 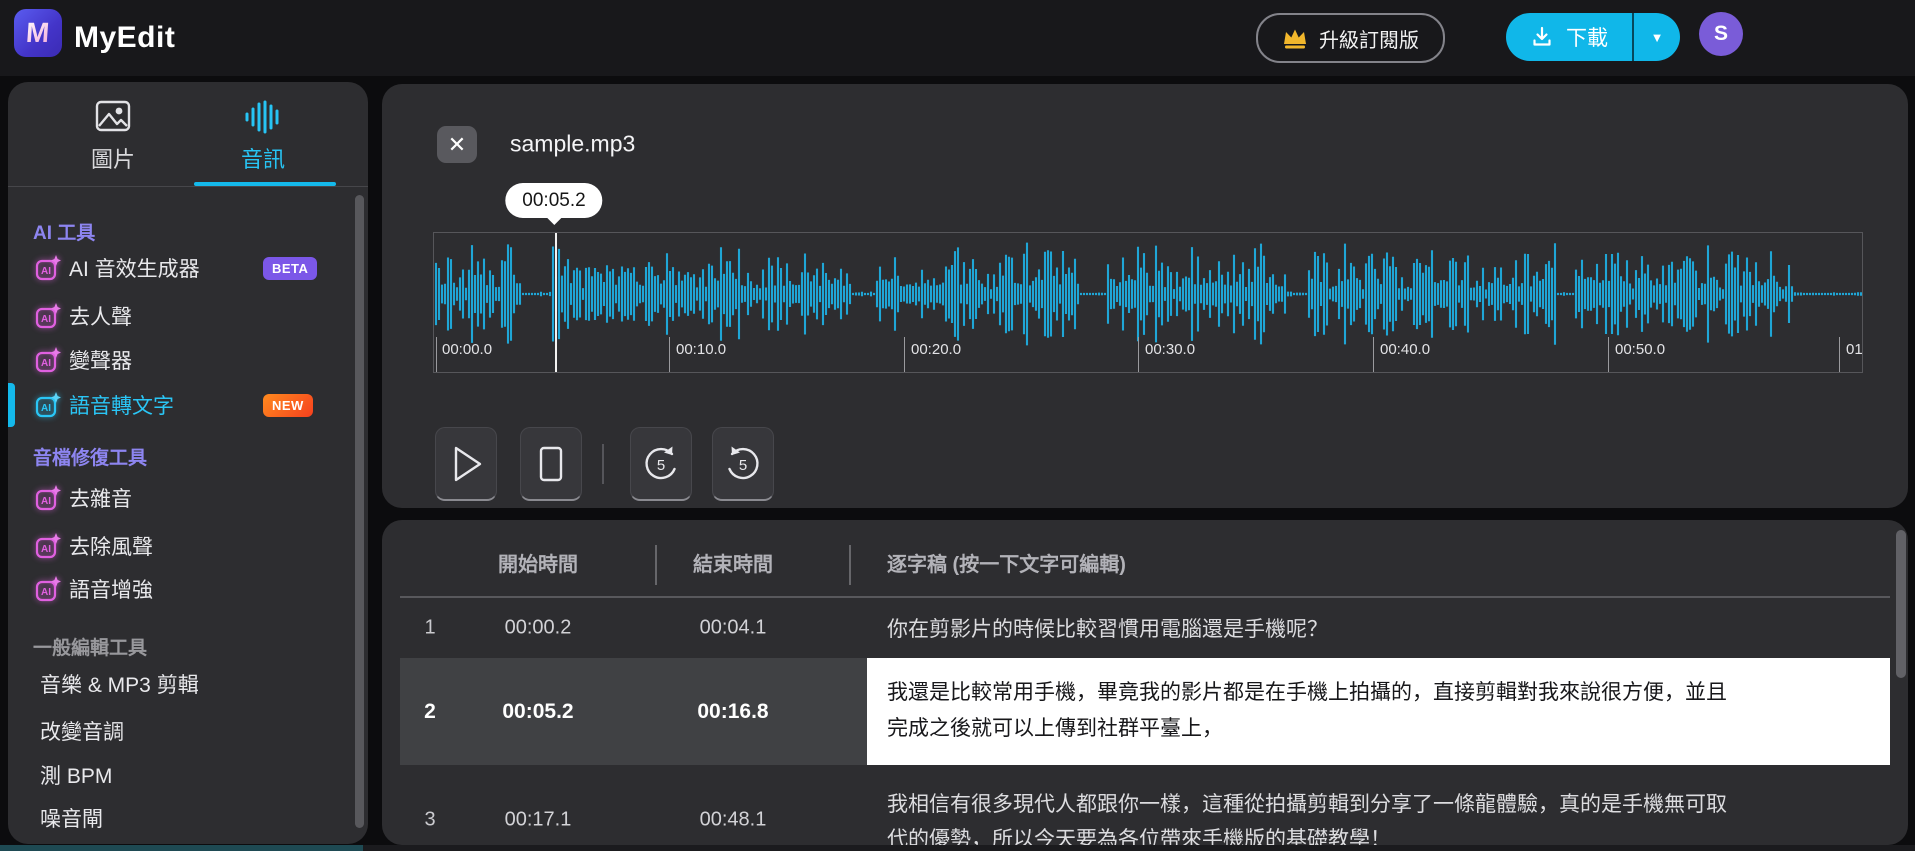 What do you see at coordinates (430, 819) in the screenshot?
I see `row-index: 3` at bounding box center [430, 819].